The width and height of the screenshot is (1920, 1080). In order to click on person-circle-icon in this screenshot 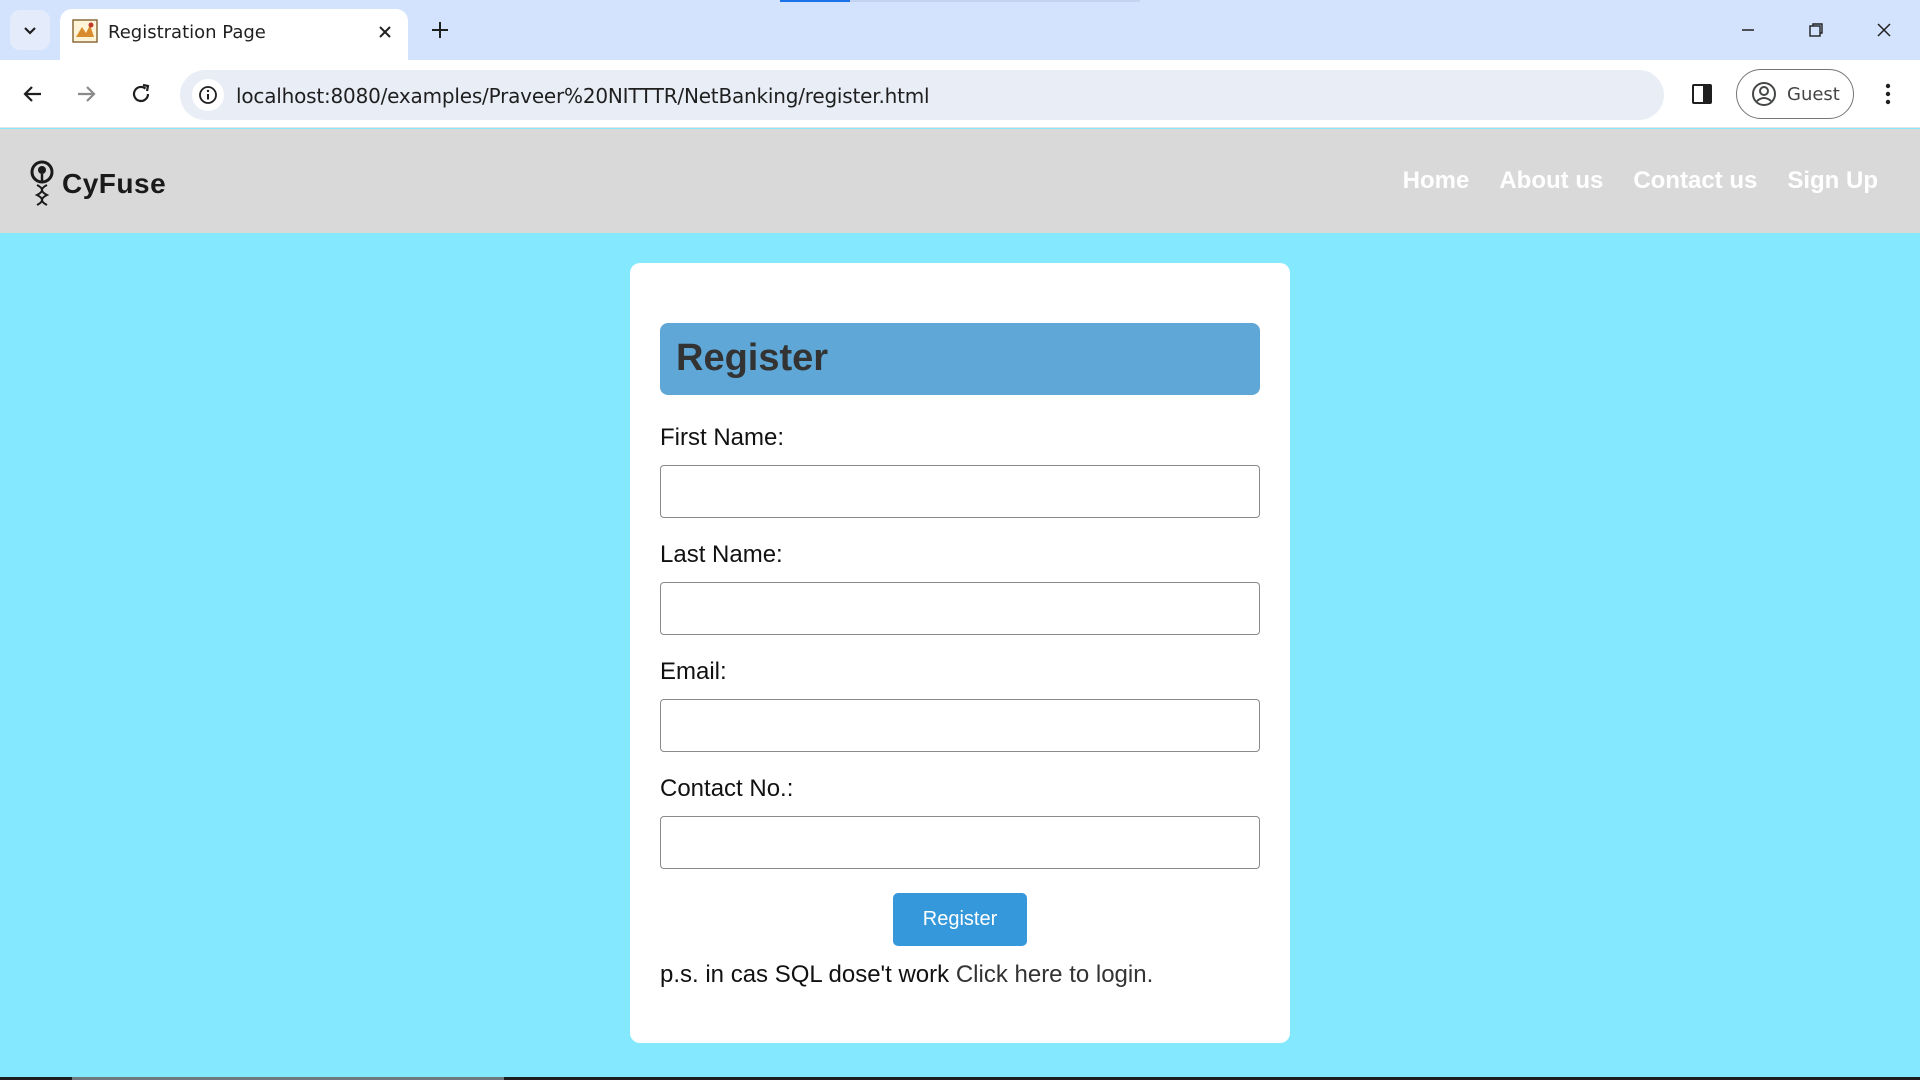, I will do `click(1764, 94)`.